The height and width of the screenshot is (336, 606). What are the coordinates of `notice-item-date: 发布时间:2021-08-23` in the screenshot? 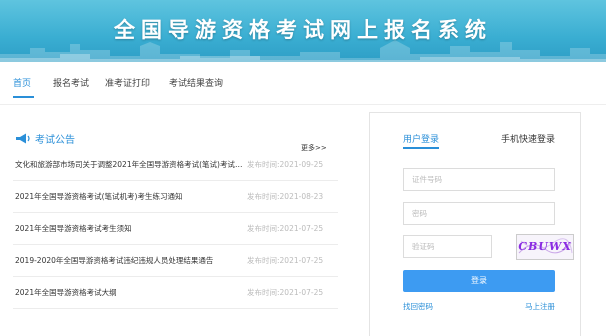 It's located at (285, 196).